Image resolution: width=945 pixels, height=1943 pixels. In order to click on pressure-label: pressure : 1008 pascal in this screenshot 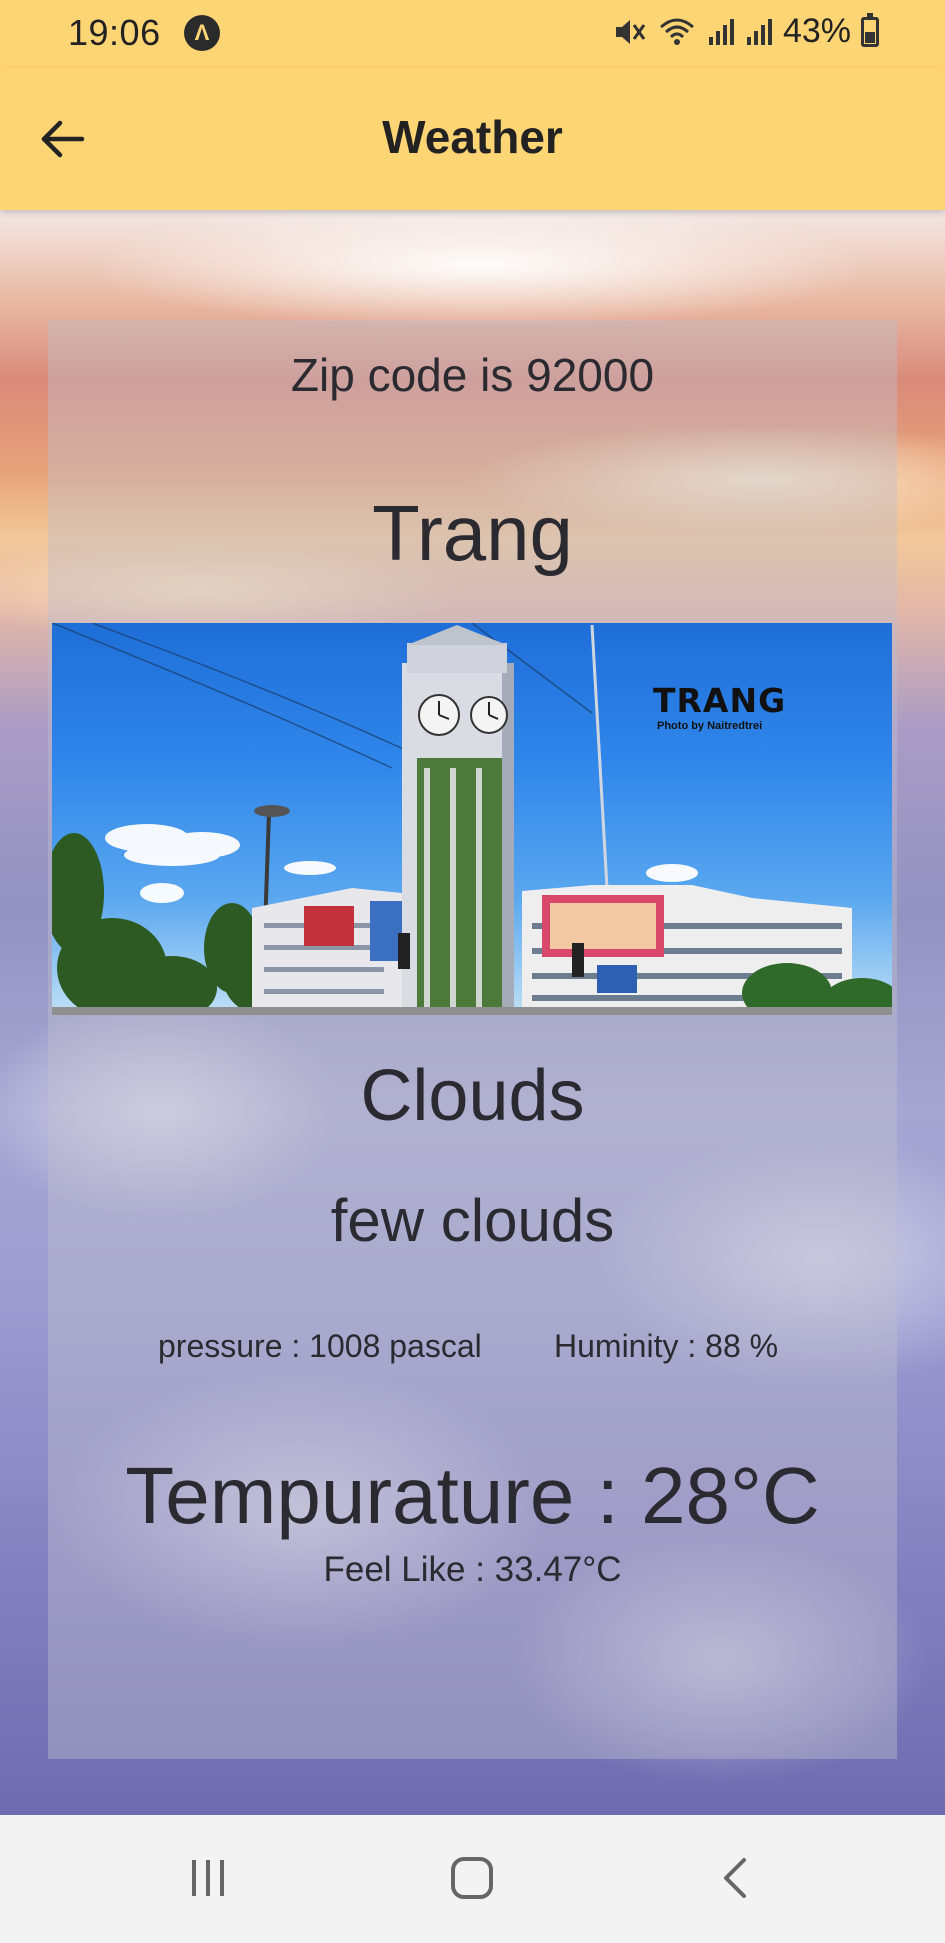, I will do `click(320, 1346)`.